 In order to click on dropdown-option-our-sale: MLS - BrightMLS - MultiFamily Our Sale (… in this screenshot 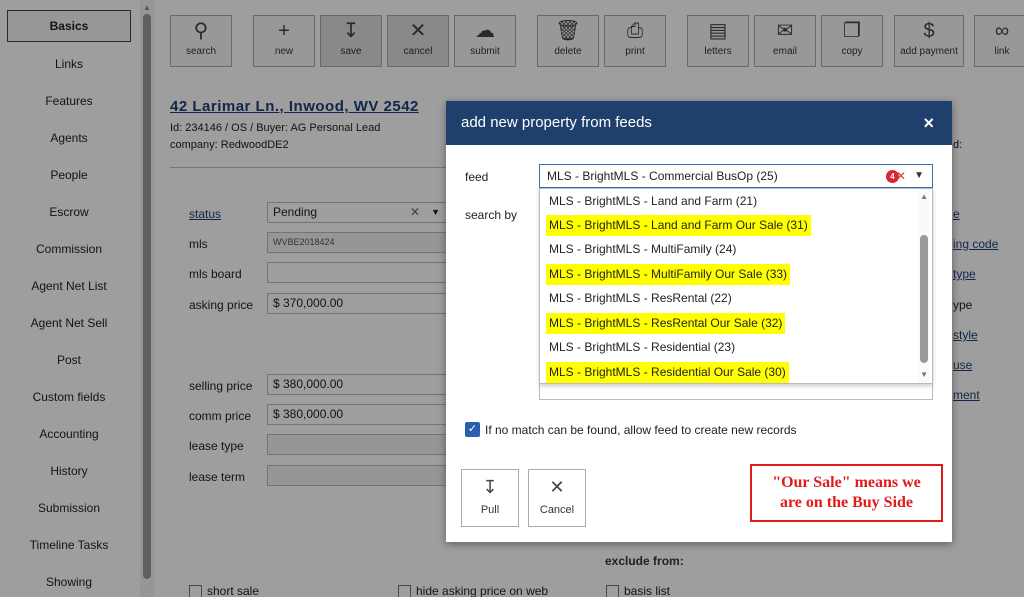, I will do `click(668, 274)`.